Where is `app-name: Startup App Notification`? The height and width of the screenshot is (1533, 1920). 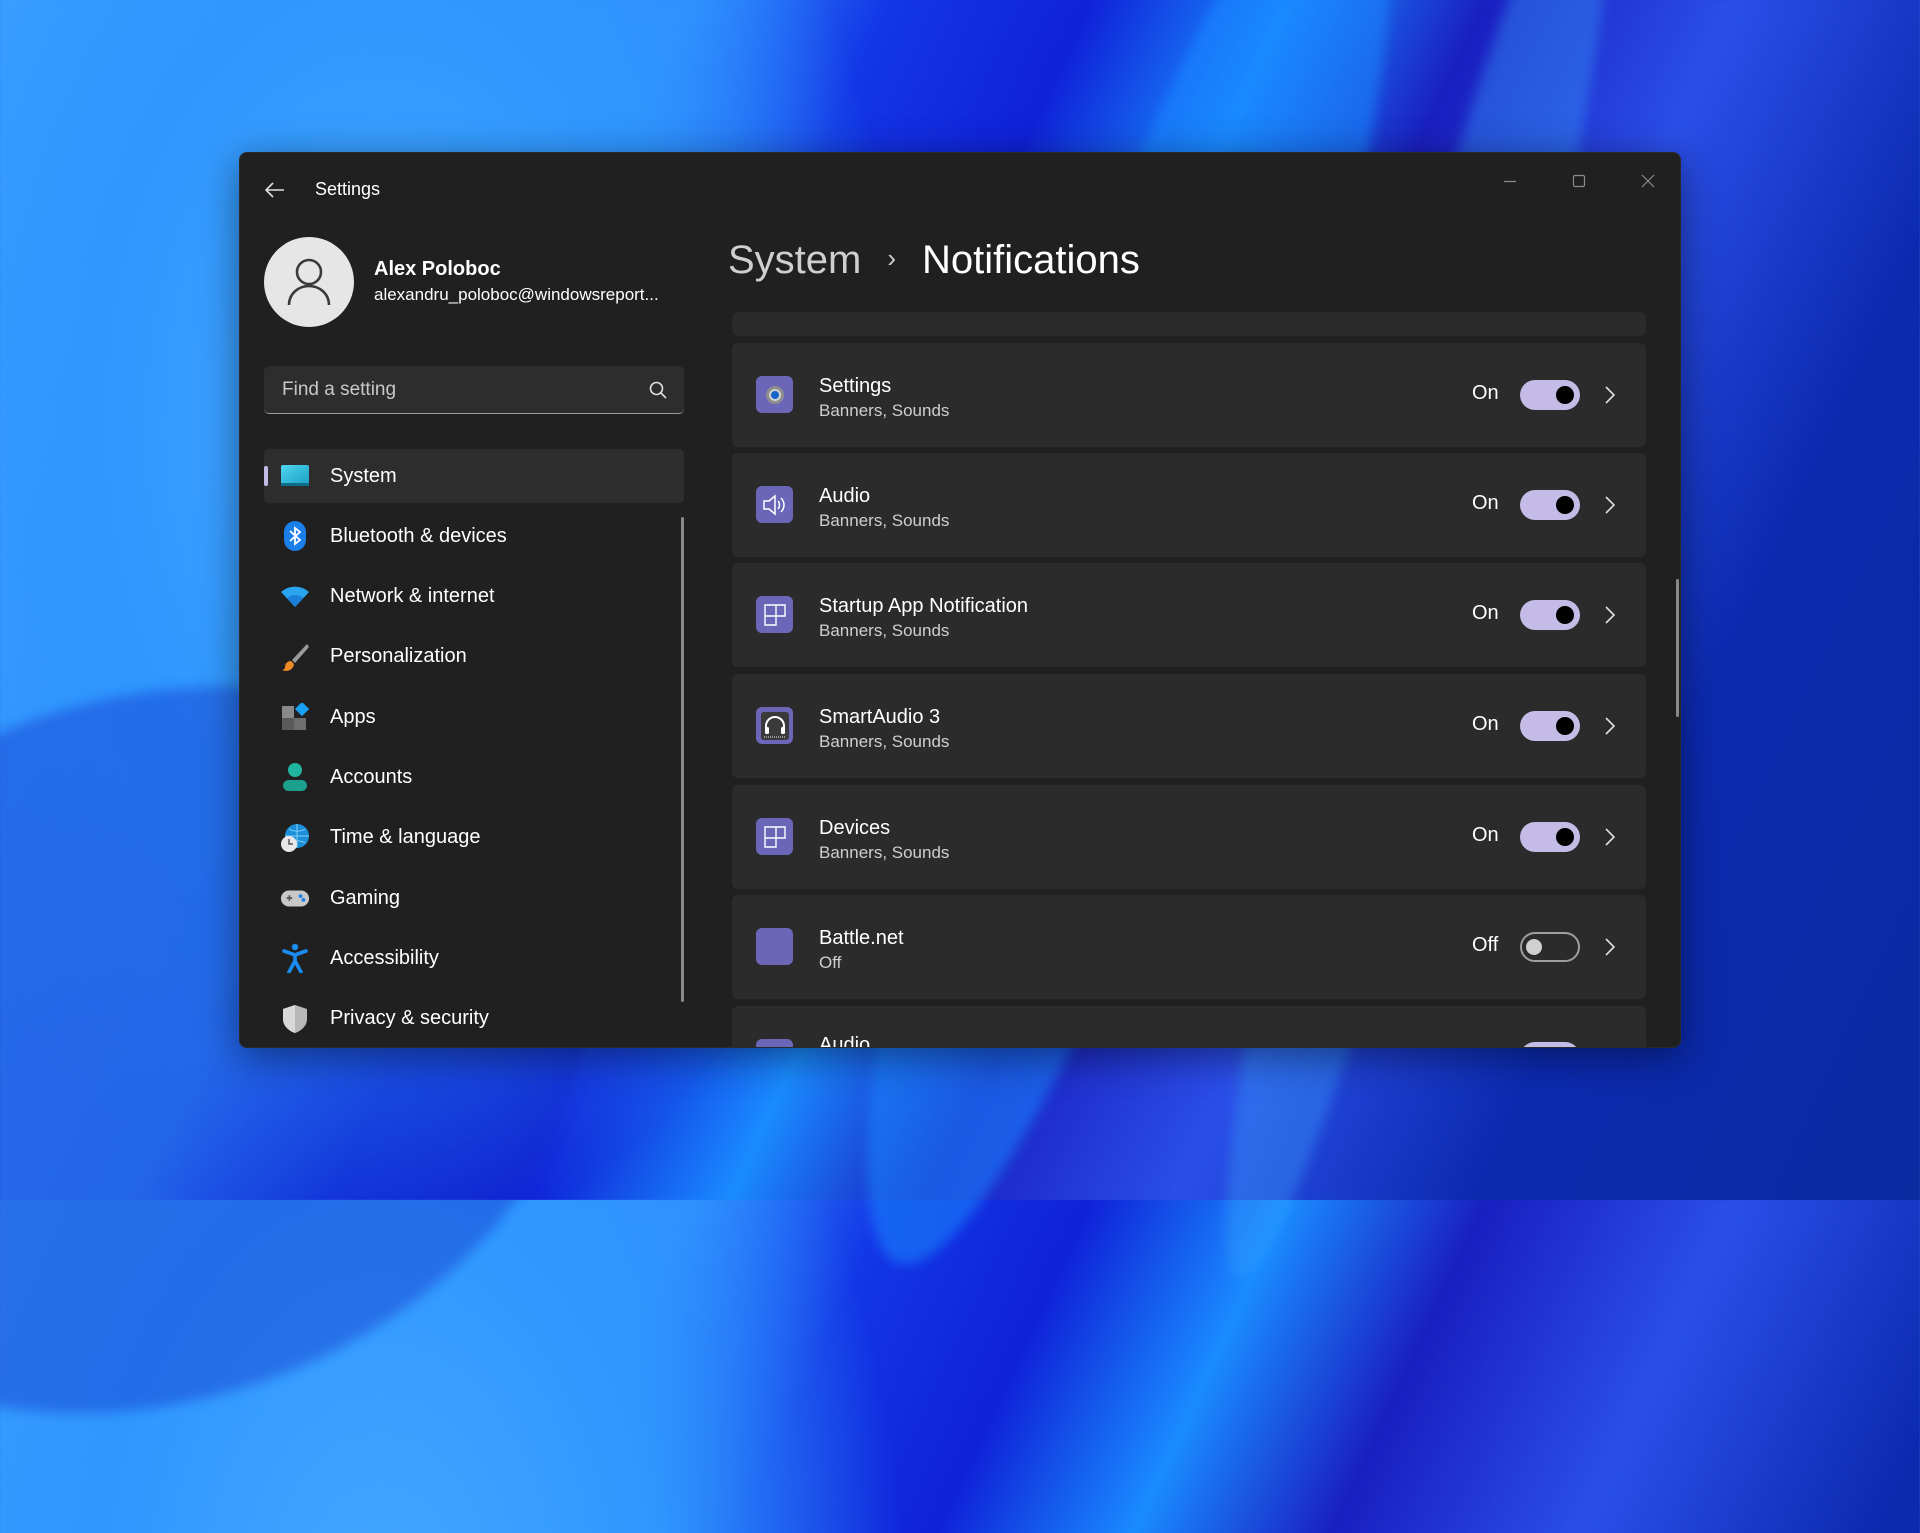 app-name: Startup App Notification is located at coordinates (924, 606).